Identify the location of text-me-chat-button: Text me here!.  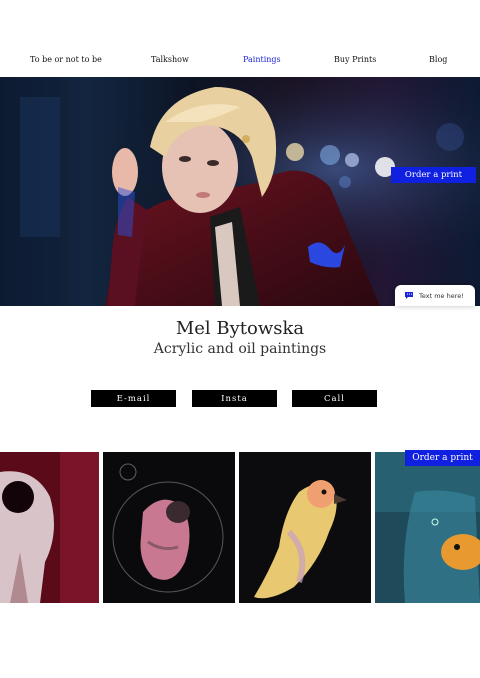
(435, 295).